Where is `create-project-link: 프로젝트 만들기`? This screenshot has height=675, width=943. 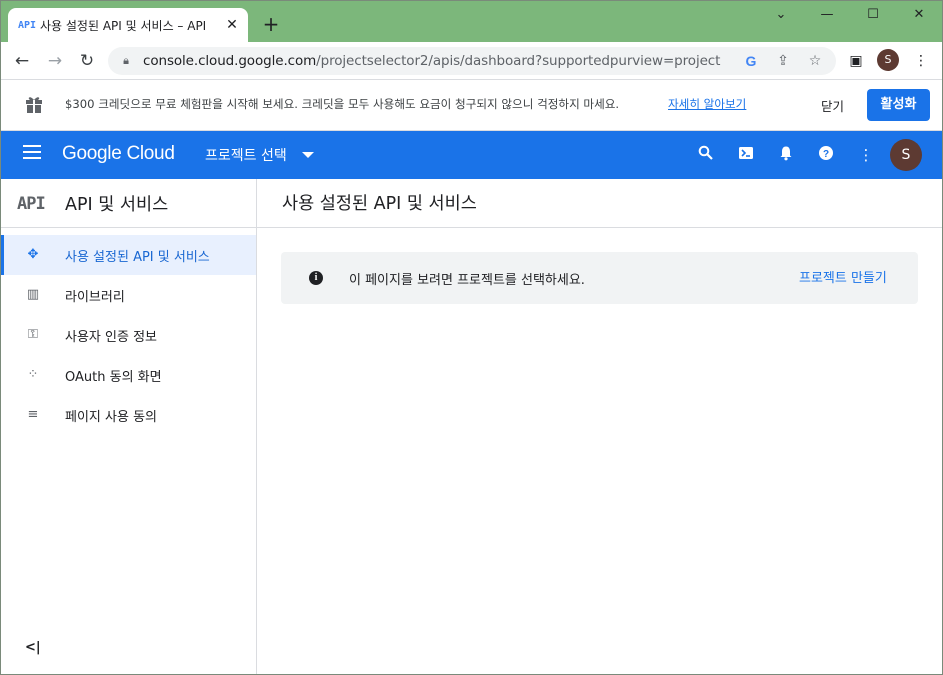
create-project-link: 프로젝트 만들기 is located at coordinates (843, 276).